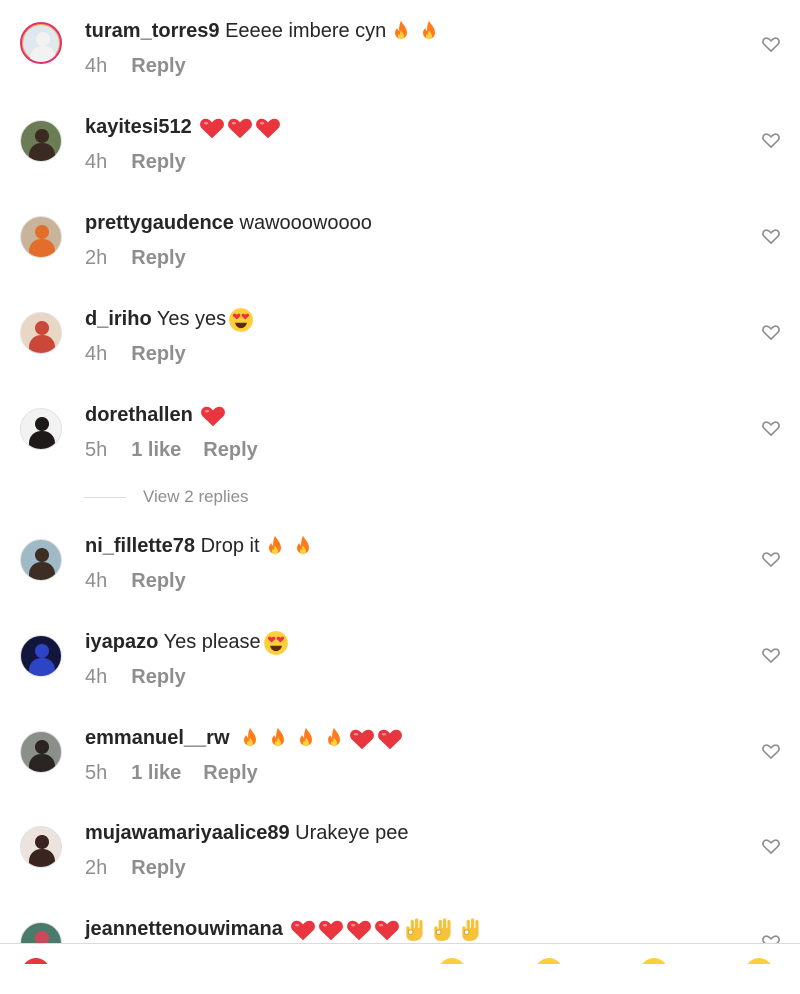 Image resolution: width=800 pixels, height=994 pixels. Describe the element at coordinates (306, 31) in the screenshot. I see `comment-text: Eeeee imbere cyn` at that location.